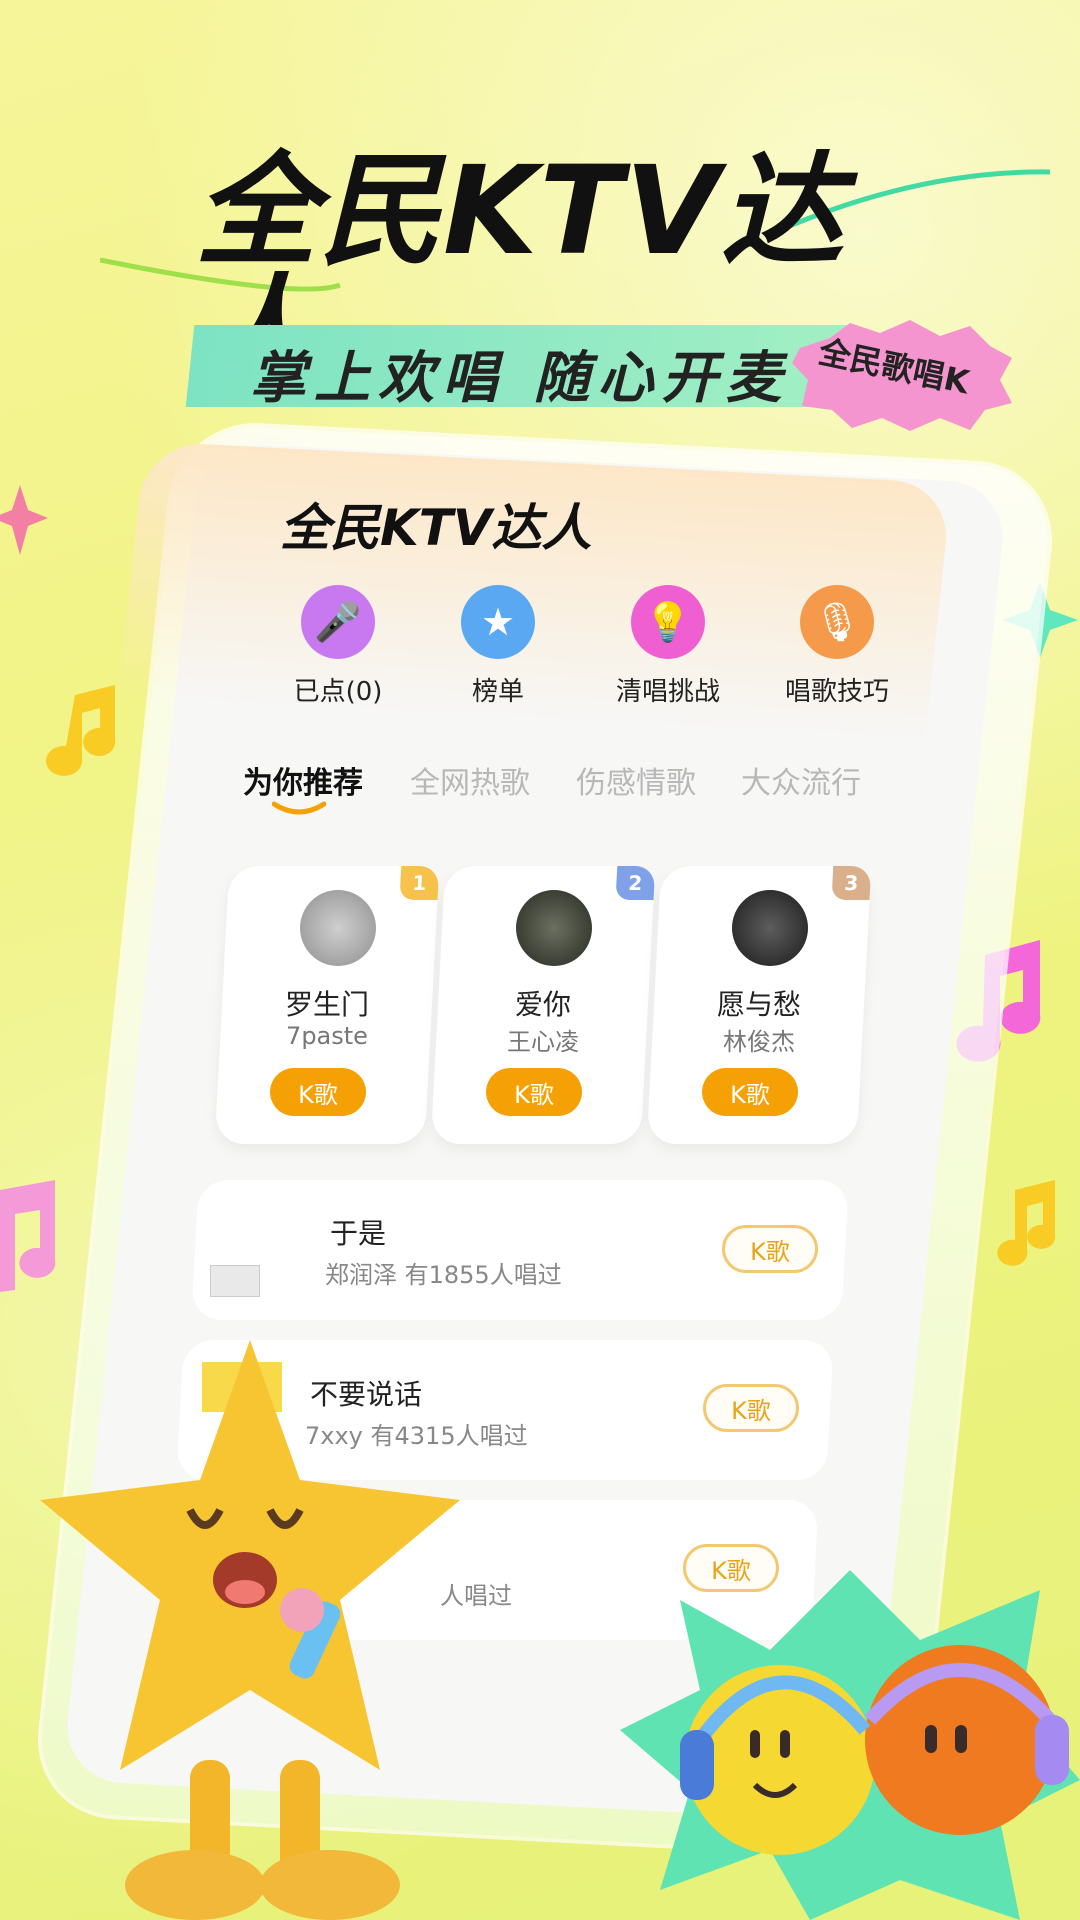  Describe the element at coordinates (801, 780) in the screenshot. I see `tab-pop: 大众流行` at that location.